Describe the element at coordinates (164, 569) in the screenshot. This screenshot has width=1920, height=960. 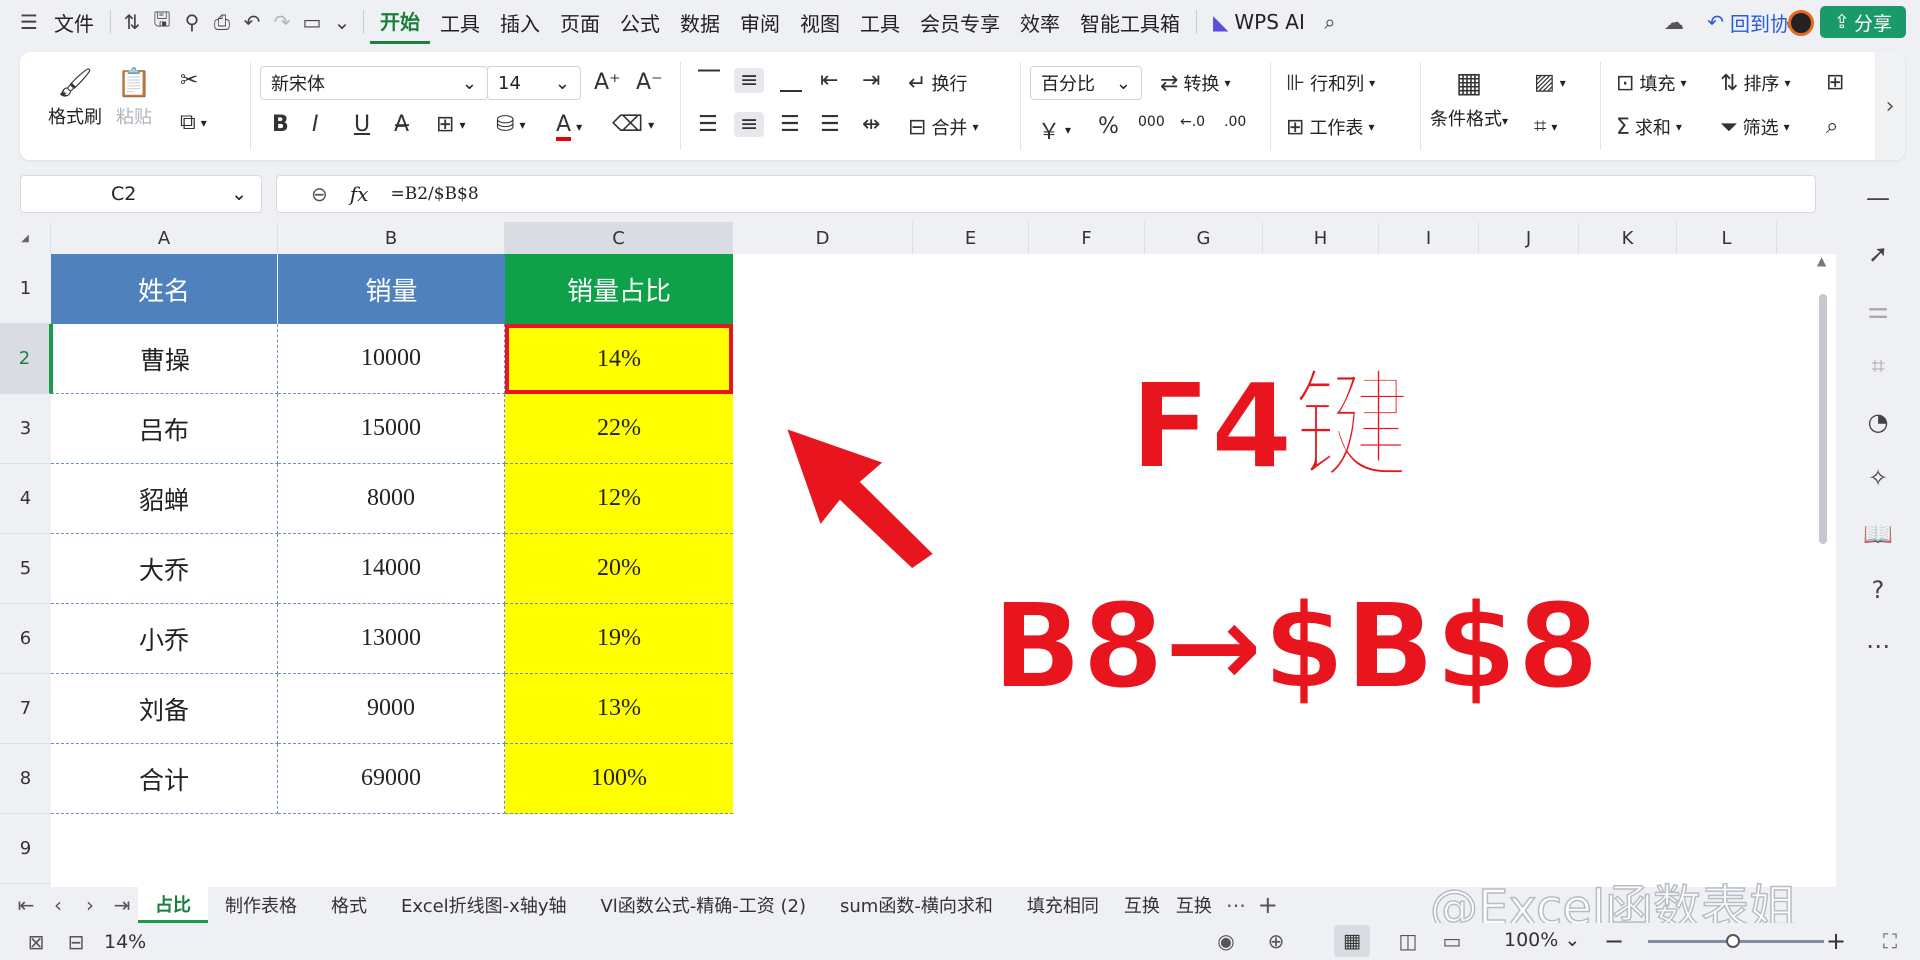
I see `table-cell: 大乔` at that location.